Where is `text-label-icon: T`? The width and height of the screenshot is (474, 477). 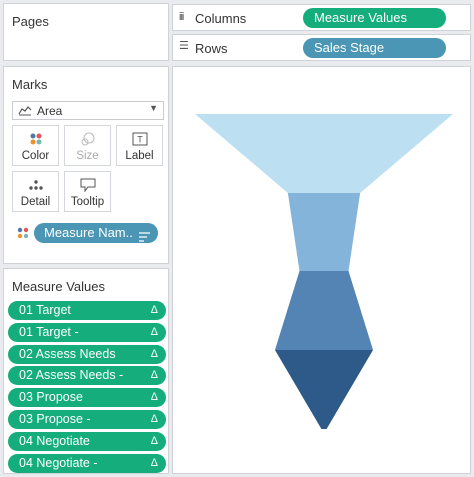
text-label-icon: T is located at coordinates (139, 139).